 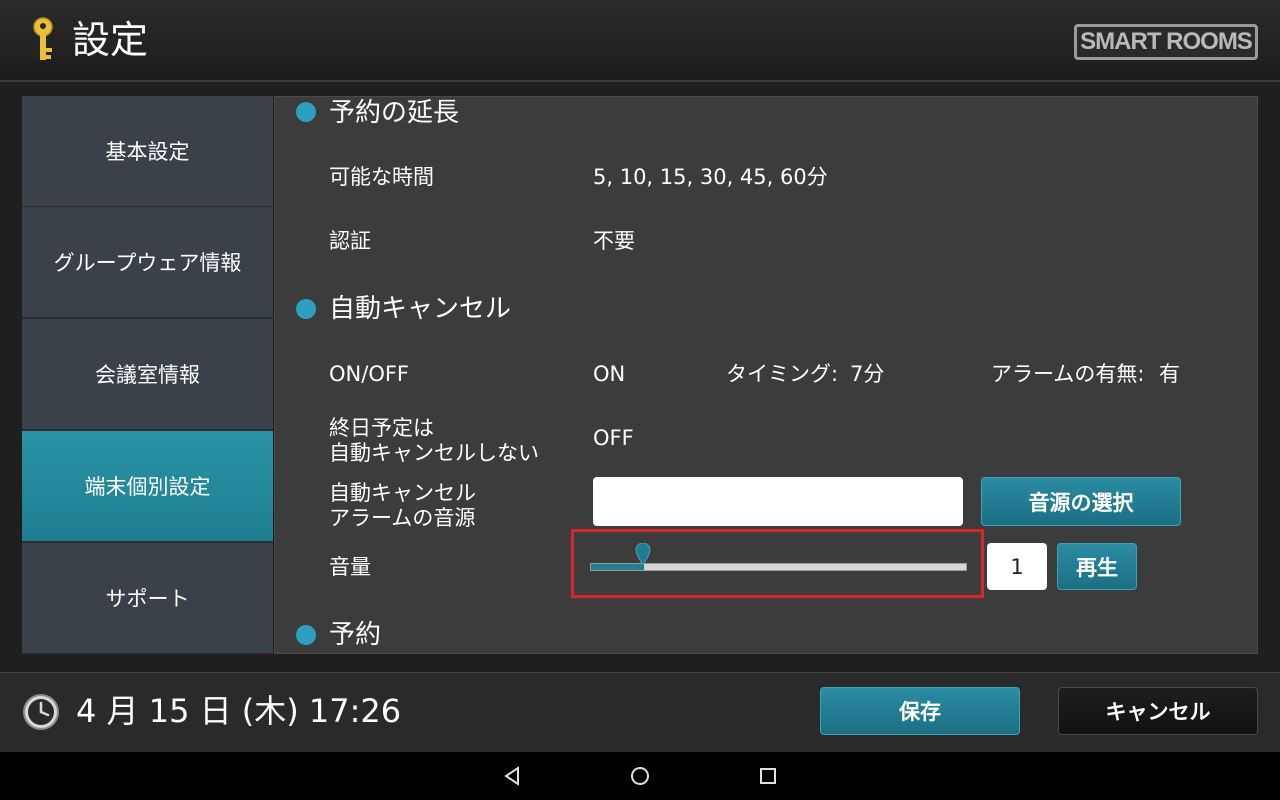 What do you see at coordinates (43, 38) in the screenshot?
I see `key-icon` at bounding box center [43, 38].